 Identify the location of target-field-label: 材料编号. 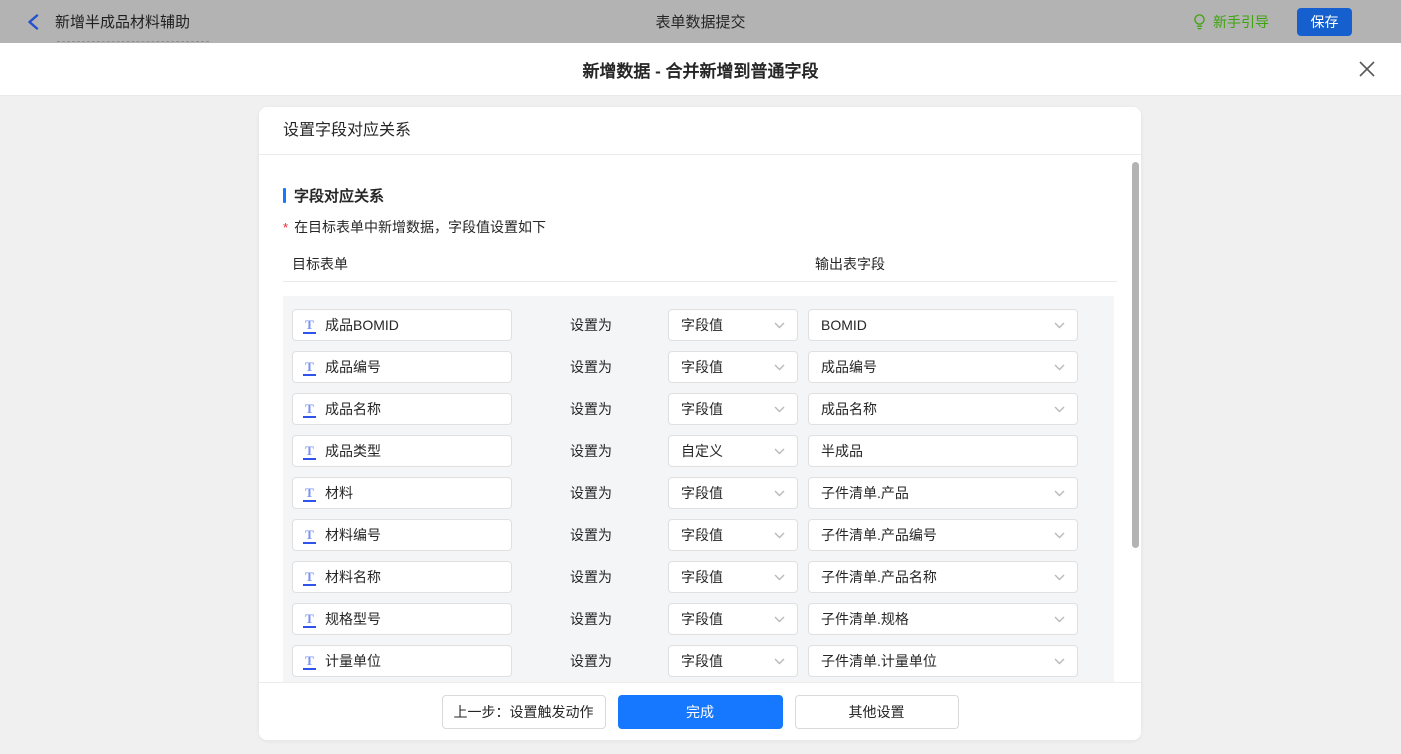
(353, 535).